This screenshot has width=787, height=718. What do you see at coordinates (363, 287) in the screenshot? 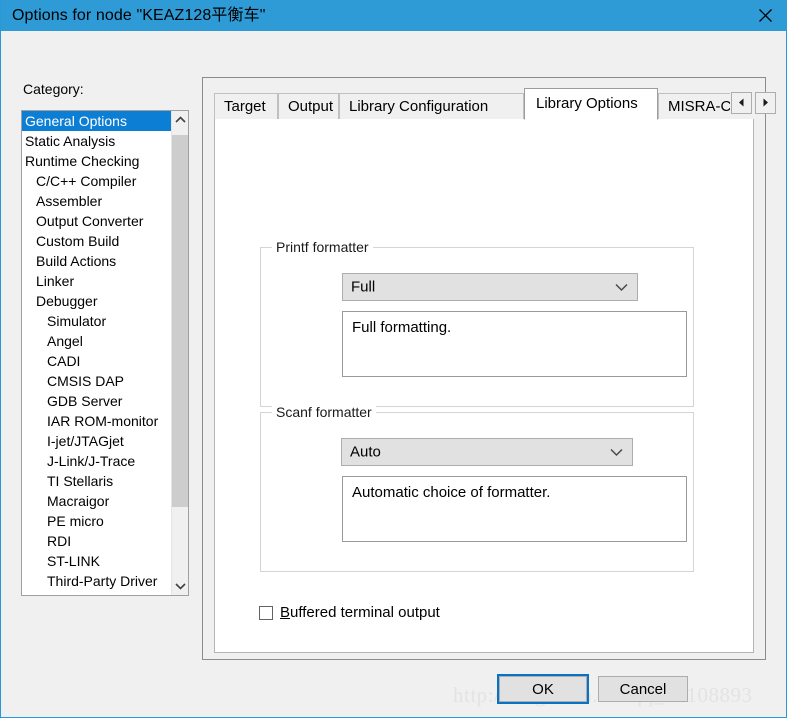
I see `printf-formatter-value: Full` at bounding box center [363, 287].